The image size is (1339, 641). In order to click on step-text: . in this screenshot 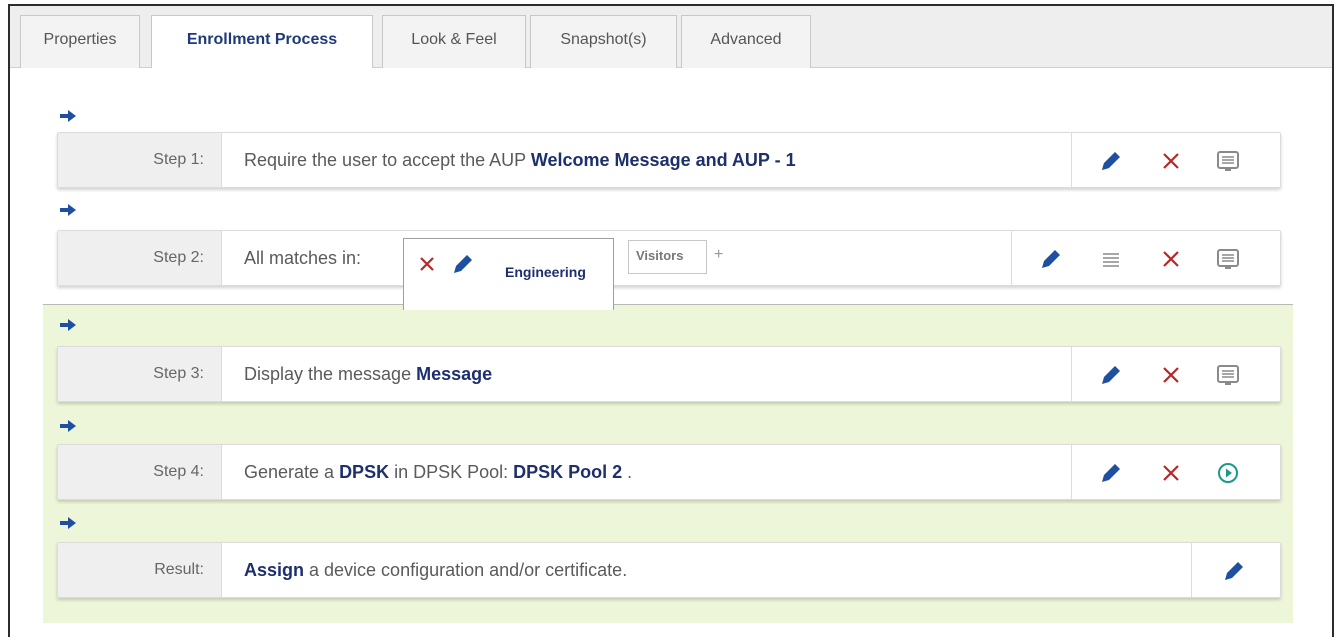, I will do `click(627, 472)`.